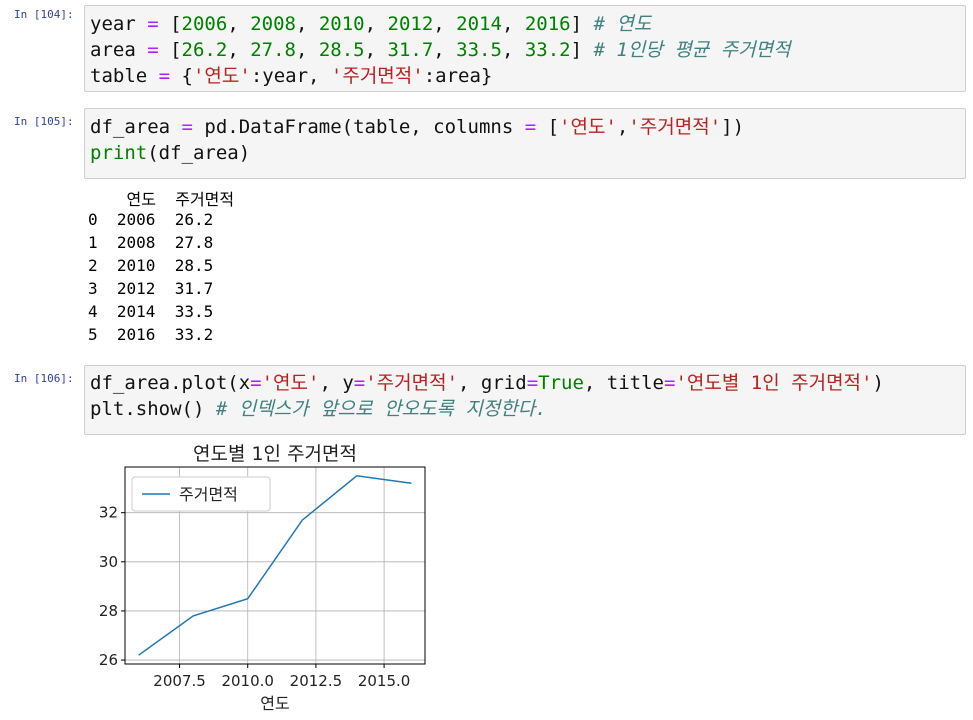  Describe the element at coordinates (161, 199) in the screenshot. I see `dataframe-header: 연도 주거면적` at that location.